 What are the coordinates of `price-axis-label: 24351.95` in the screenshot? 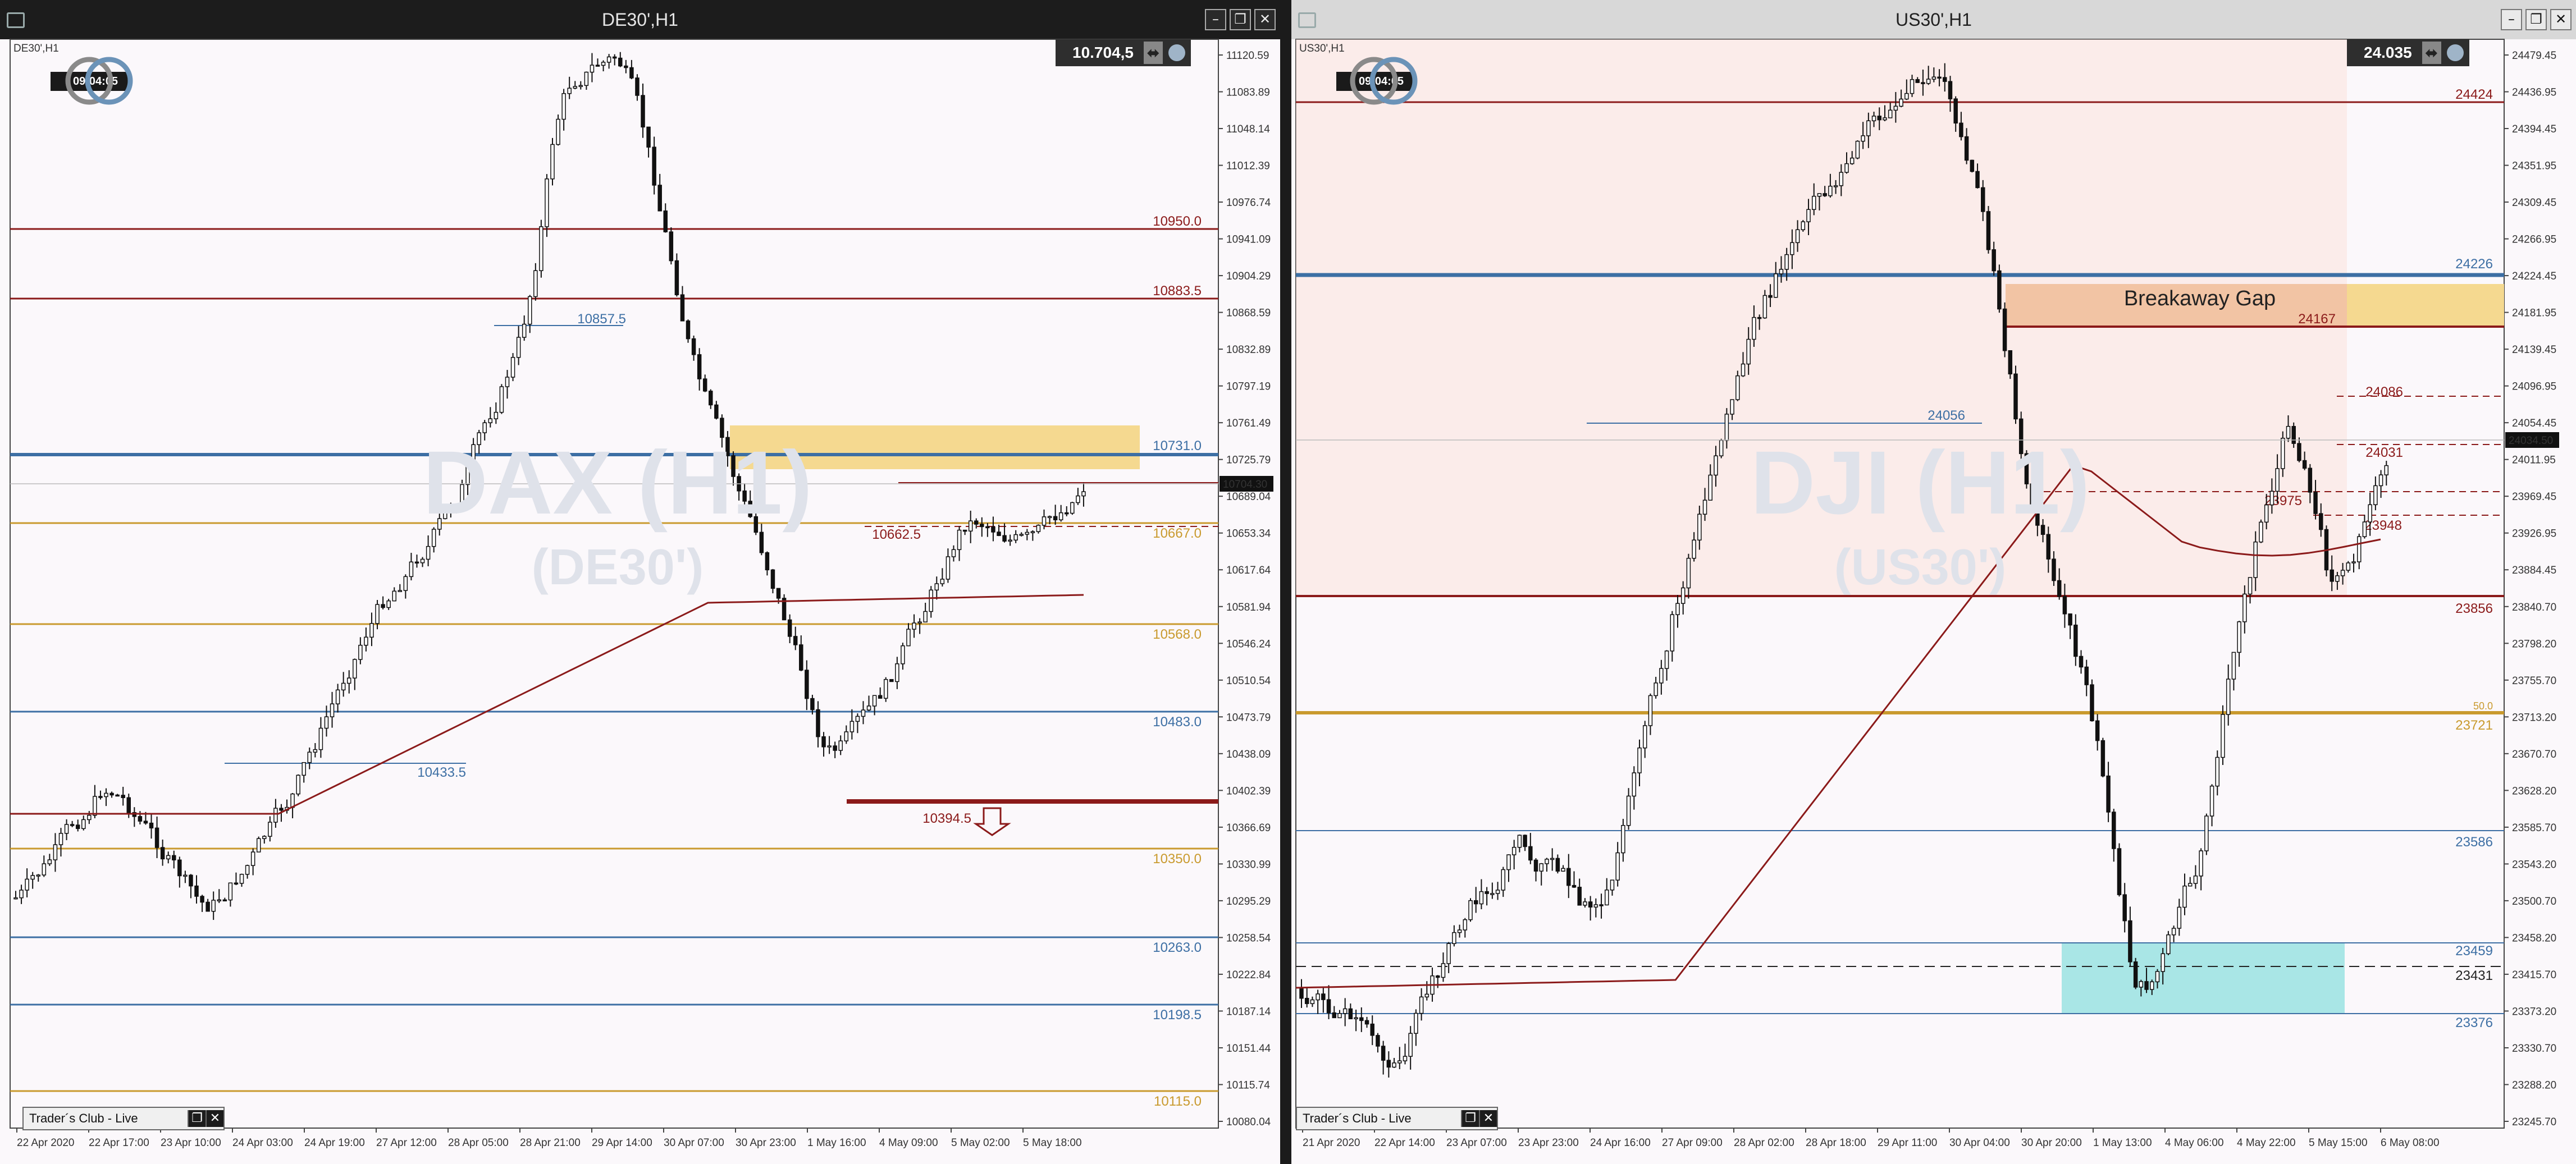 It's located at (2534, 167).